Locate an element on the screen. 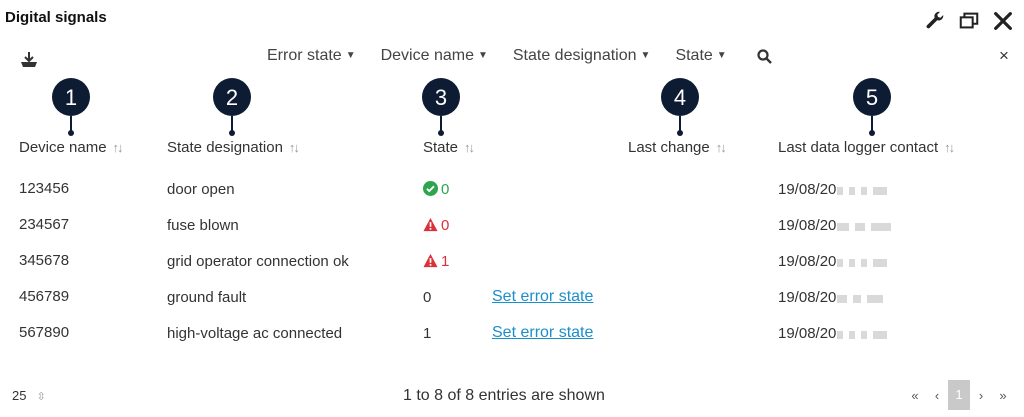  annotation-marker-3: 3 is located at coordinates (441, 107).